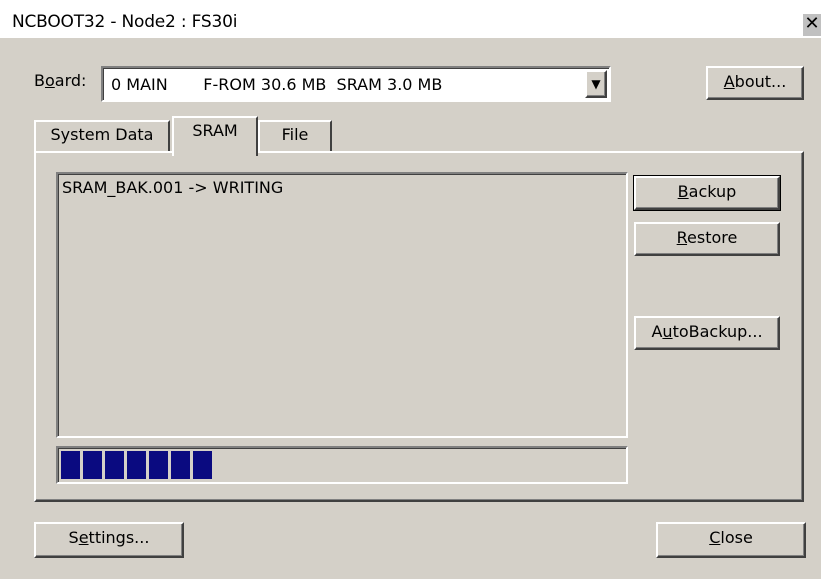  What do you see at coordinates (410, 19) in the screenshot?
I see `title-bar: NCBOOT32 - Node2 : FS30i ✕` at bounding box center [410, 19].